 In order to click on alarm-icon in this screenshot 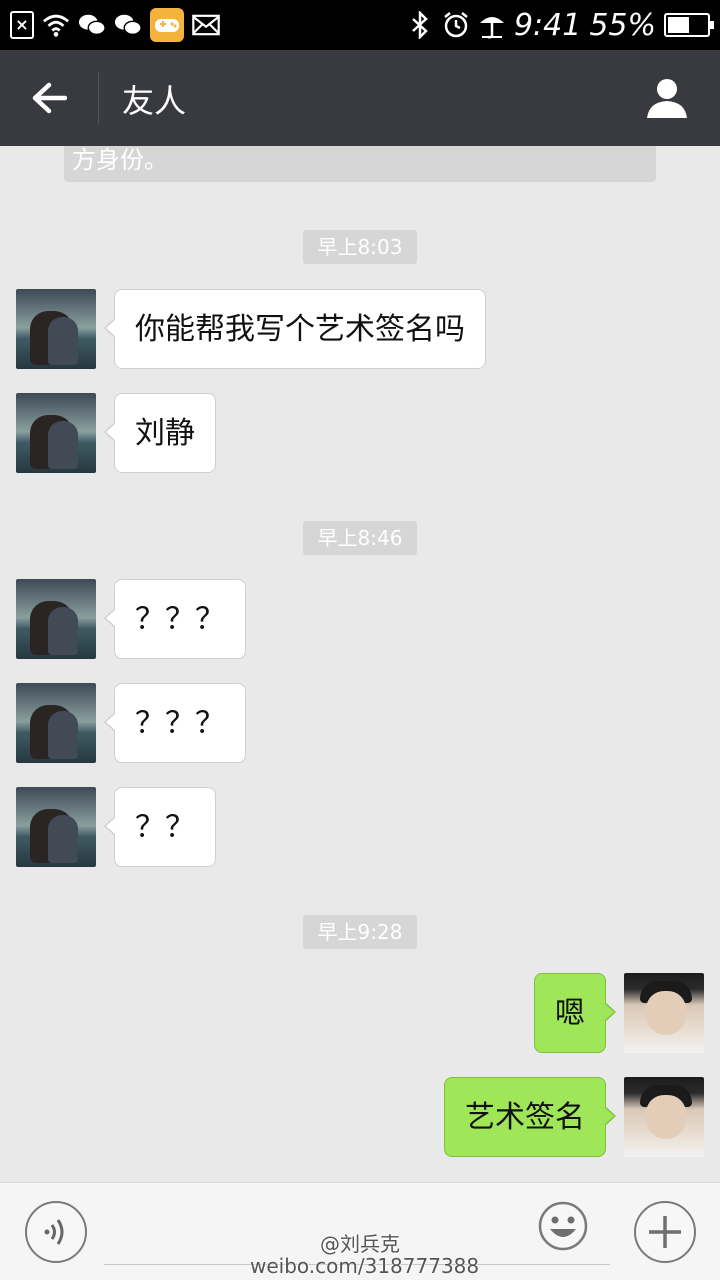, I will do `click(456, 25)`.